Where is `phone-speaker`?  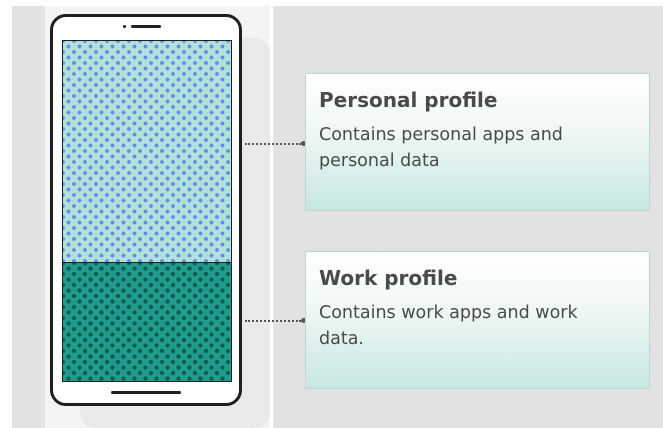 phone-speaker is located at coordinates (146, 26).